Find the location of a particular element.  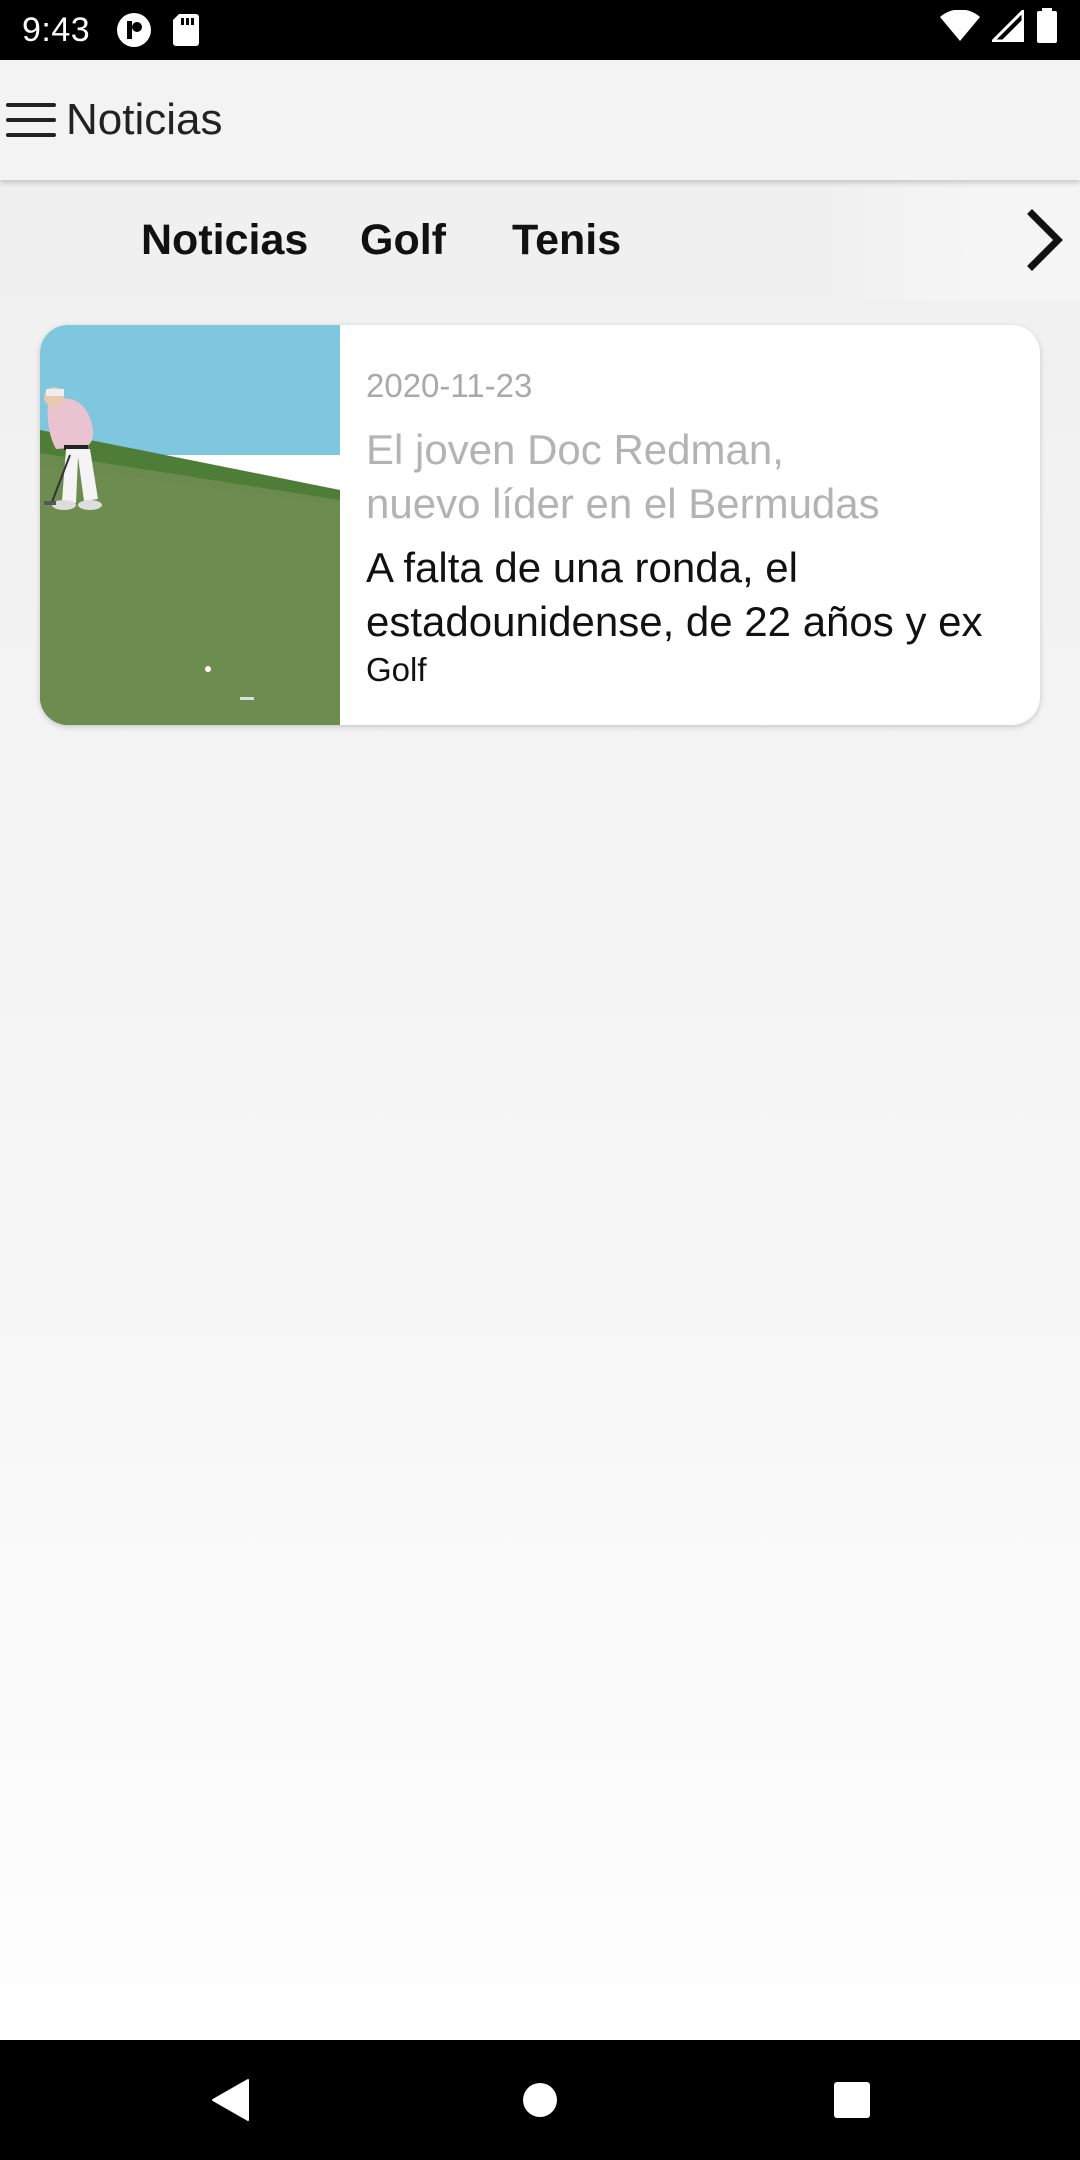

category-tab-strip: Noticias Golf Tenis is located at coordinates (540, 240).